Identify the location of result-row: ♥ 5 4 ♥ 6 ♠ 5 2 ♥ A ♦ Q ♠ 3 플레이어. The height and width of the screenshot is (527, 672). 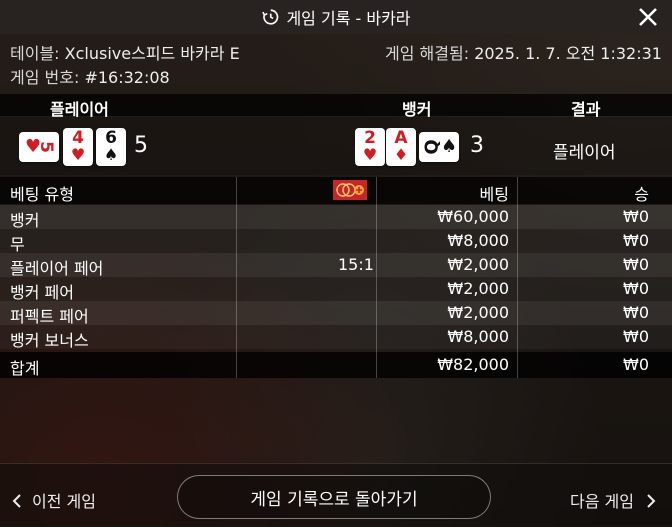
(336, 146).